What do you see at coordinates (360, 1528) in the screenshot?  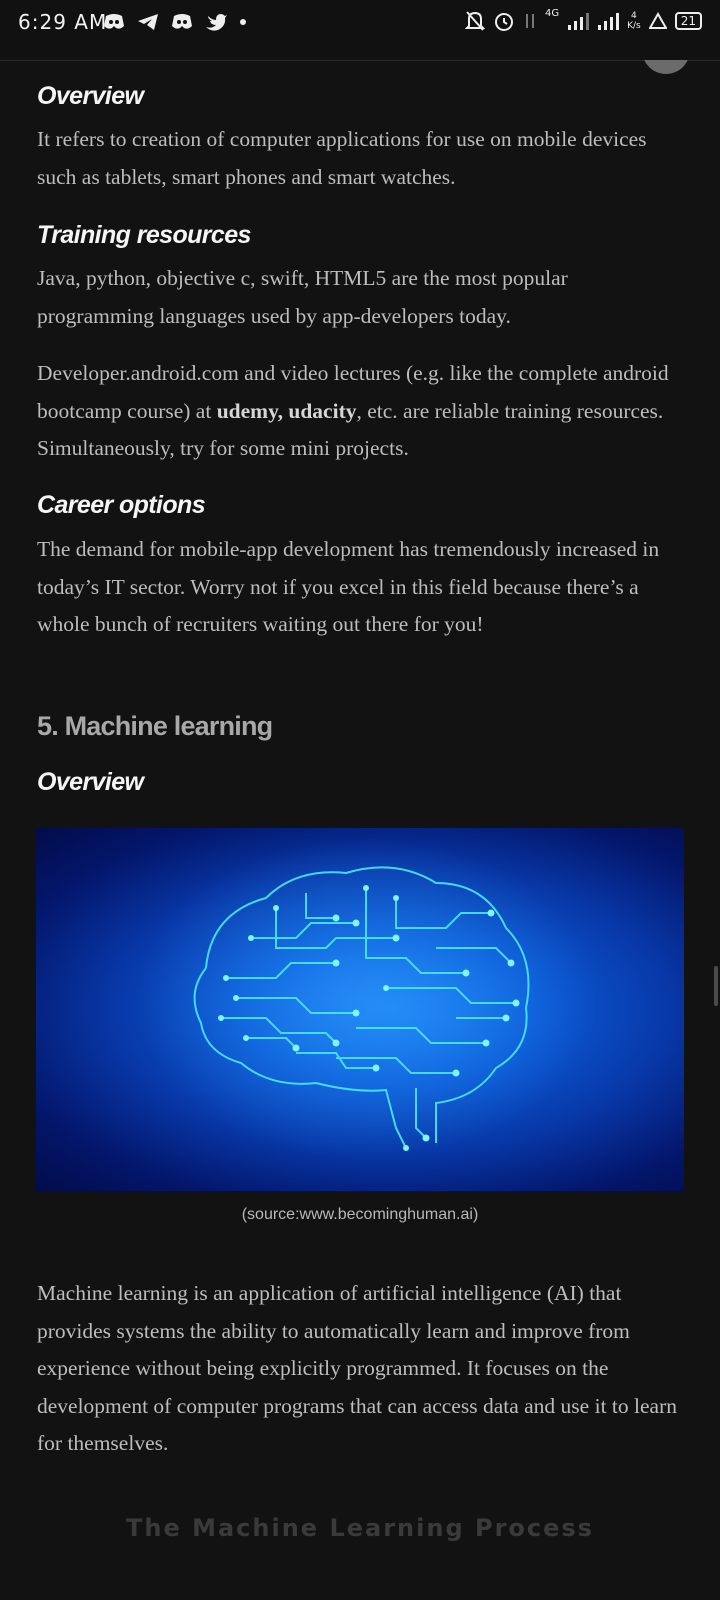 I see `next-figure-title: The Machine Learning Process` at bounding box center [360, 1528].